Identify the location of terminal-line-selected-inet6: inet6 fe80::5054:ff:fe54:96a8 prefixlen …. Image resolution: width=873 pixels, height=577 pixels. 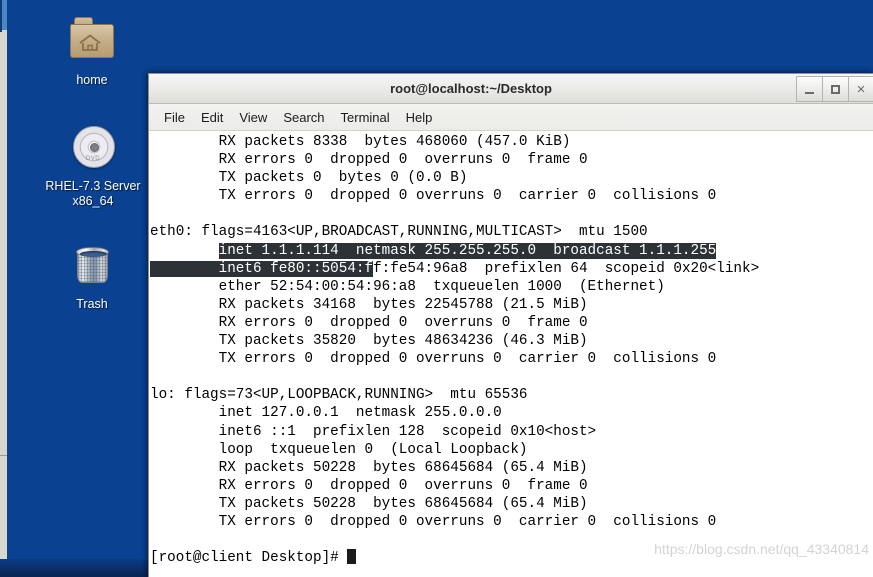
(511, 269).